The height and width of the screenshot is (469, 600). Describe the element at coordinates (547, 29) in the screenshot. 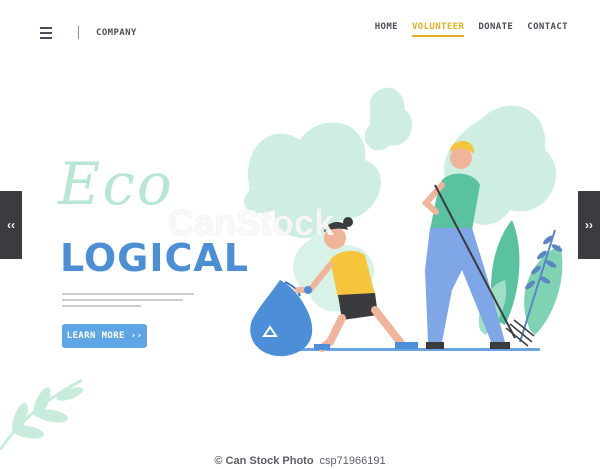

I see `nav-contact: CONTACT` at that location.